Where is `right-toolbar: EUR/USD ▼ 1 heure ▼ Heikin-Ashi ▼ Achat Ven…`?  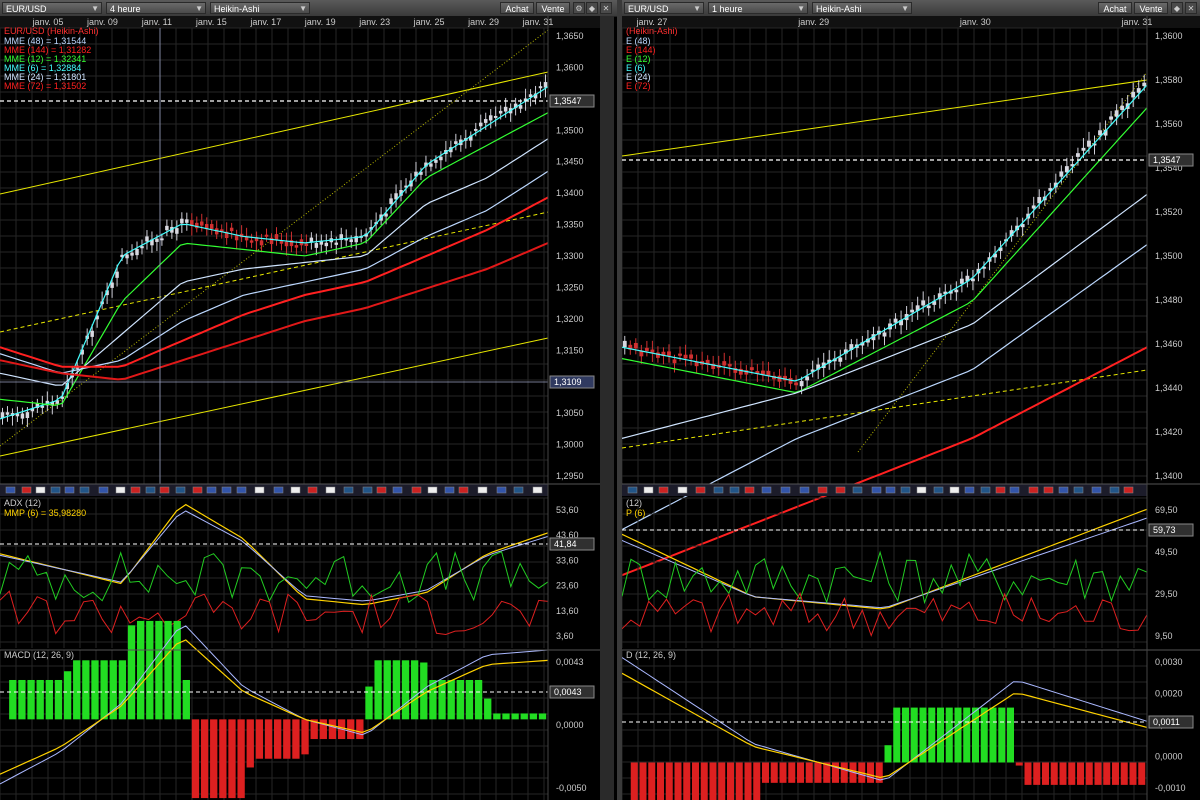 right-toolbar: EUR/USD ▼ 1 heure ▼ Heikin-Ashi ▼ Achat Ven… is located at coordinates (911, 8).